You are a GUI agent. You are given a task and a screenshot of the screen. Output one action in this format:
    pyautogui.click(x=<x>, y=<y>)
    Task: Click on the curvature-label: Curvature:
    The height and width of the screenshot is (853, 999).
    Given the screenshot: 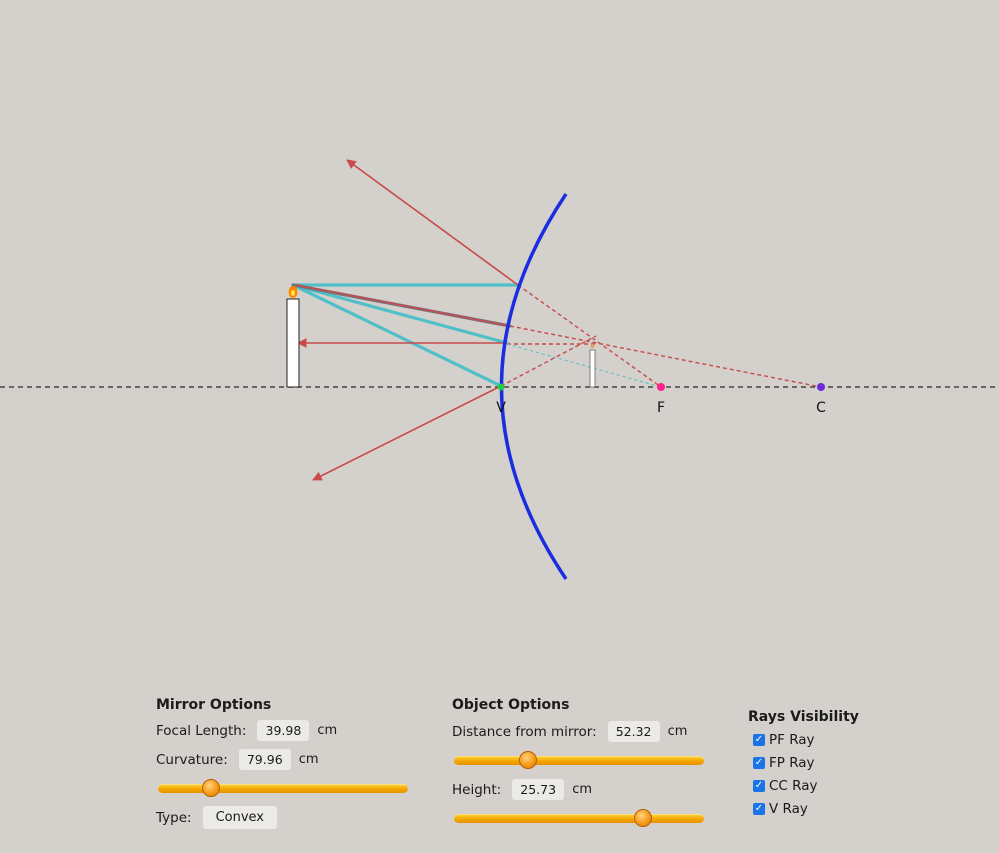 What is the action you would take?
    pyautogui.click(x=192, y=759)
    